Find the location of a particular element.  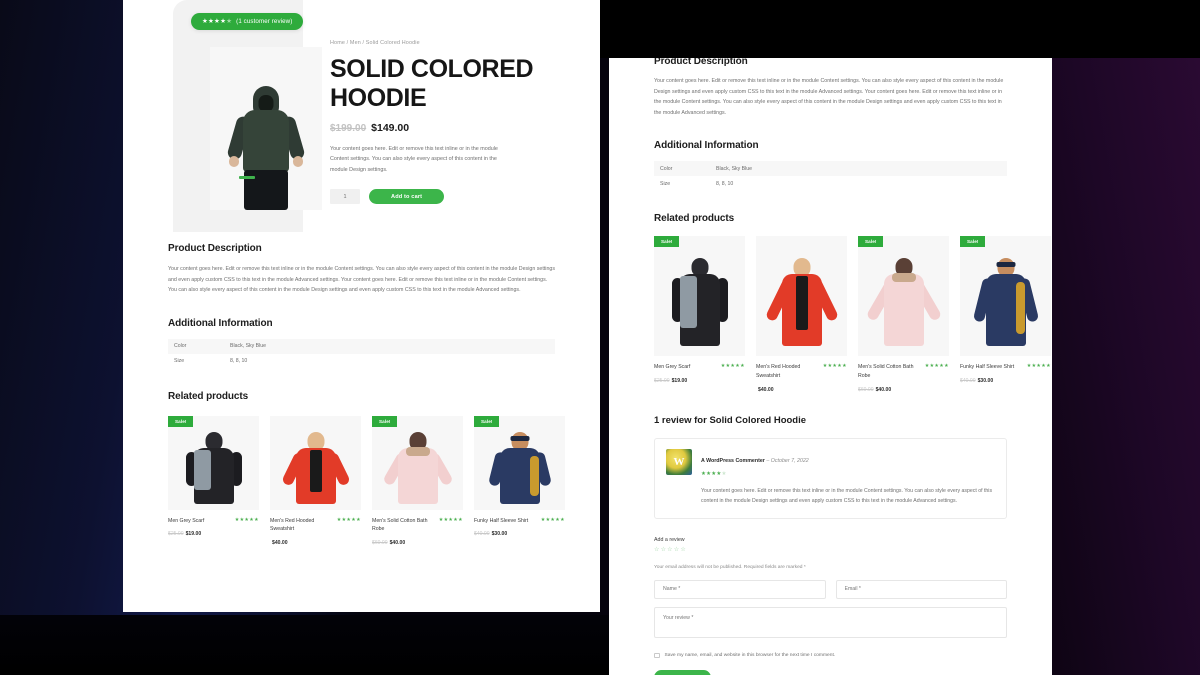

related-products-grid: Sale! Men Grey Scarf ★★★★★ $25.00$19.00 is located at coordinates (852, 314).